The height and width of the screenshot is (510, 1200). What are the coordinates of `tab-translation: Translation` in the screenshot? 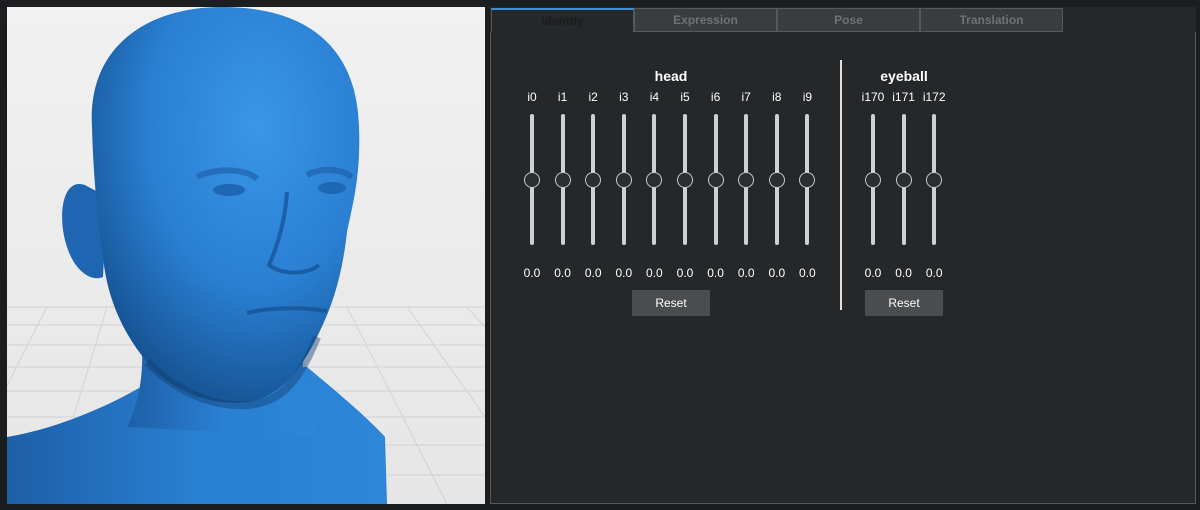 It's located at (991, 20).